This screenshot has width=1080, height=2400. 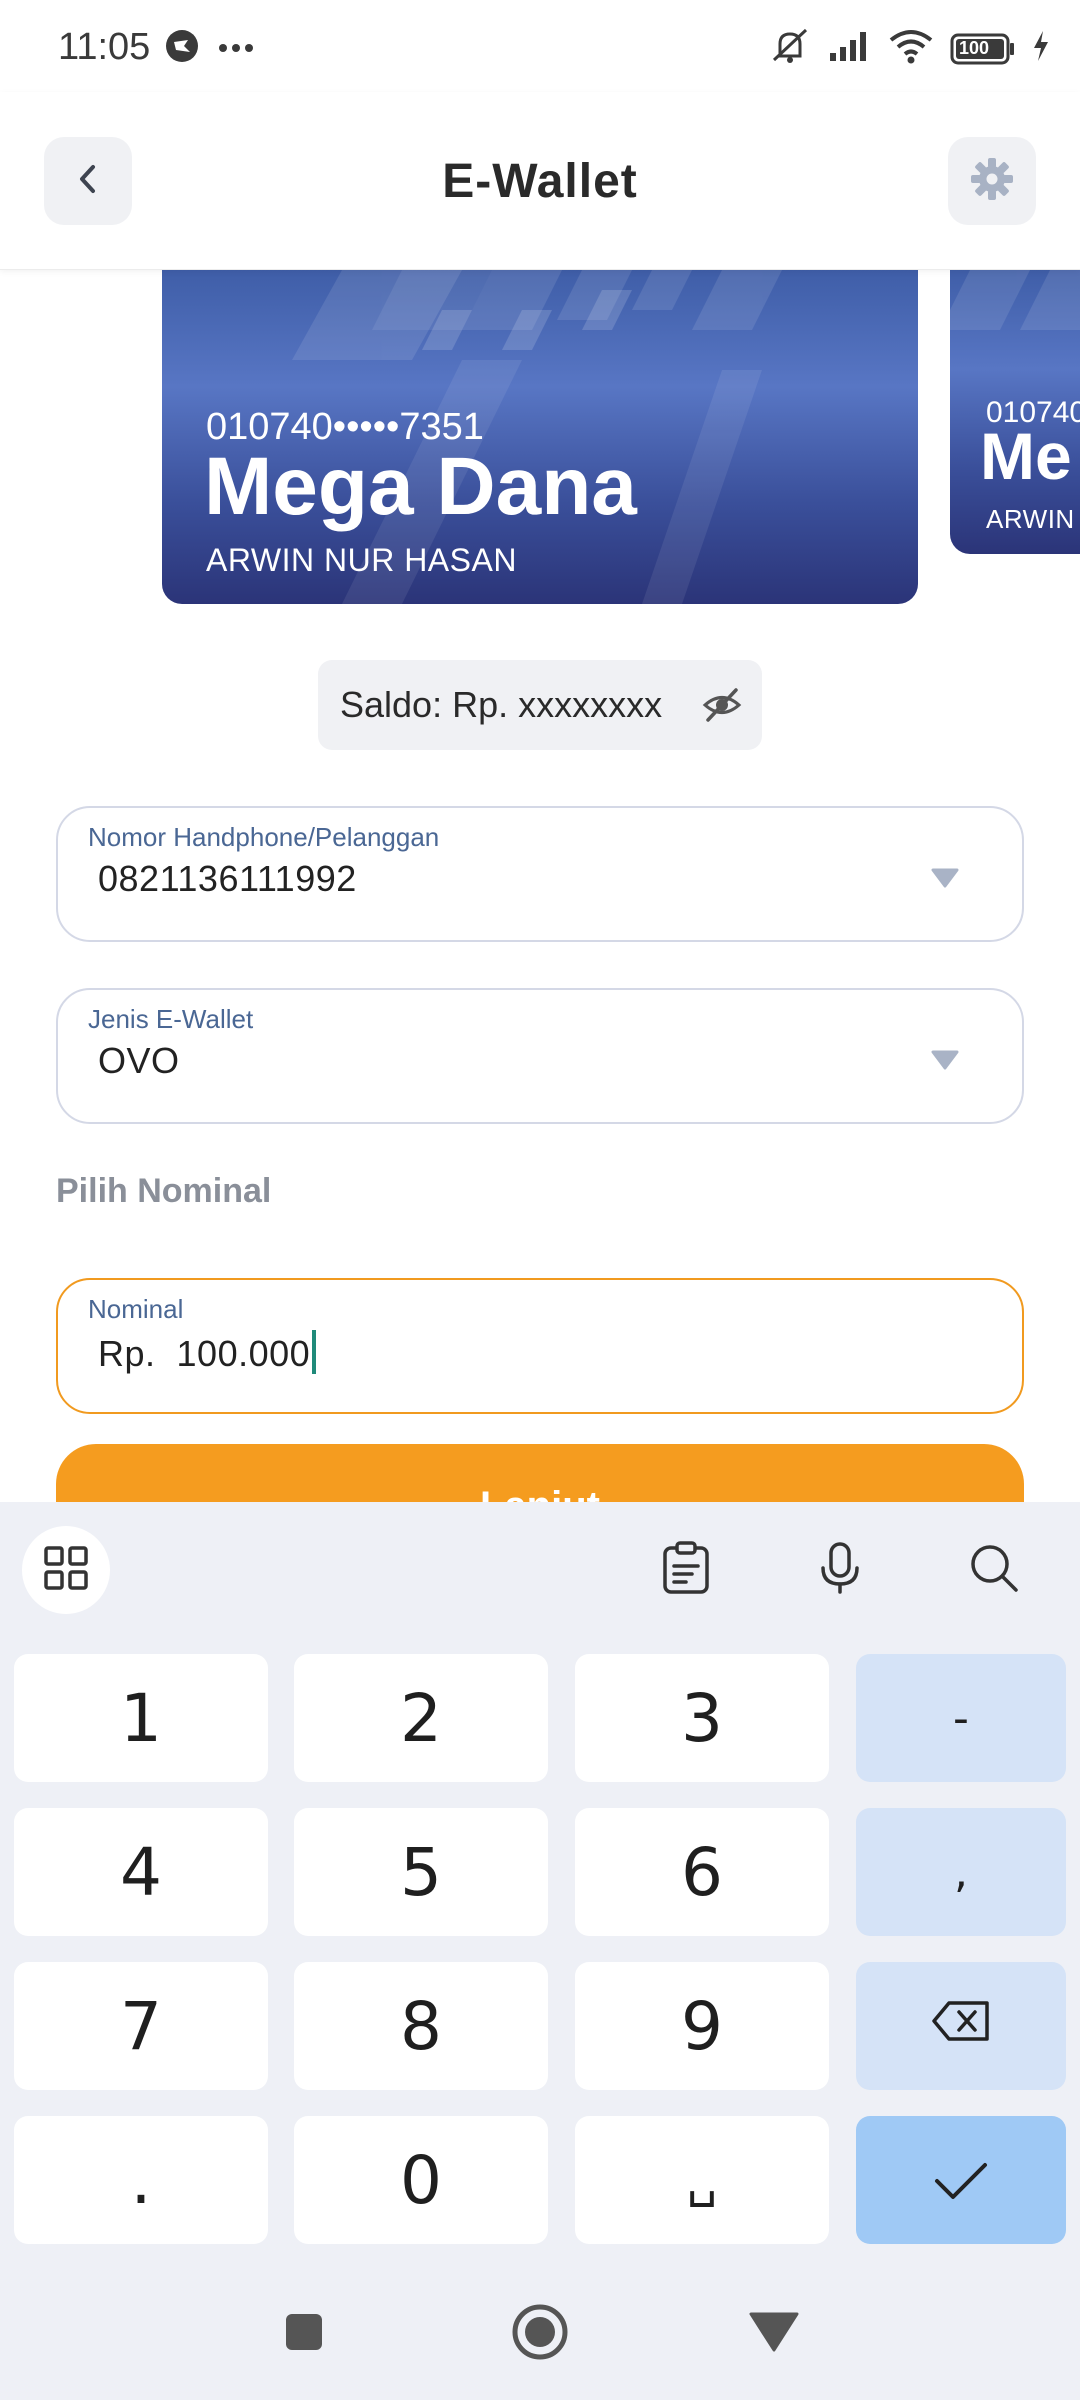 What do you see at coordinates (236, 49) in the screenshot?
I see `more-dots-icon` at bounding box center [236, 49].